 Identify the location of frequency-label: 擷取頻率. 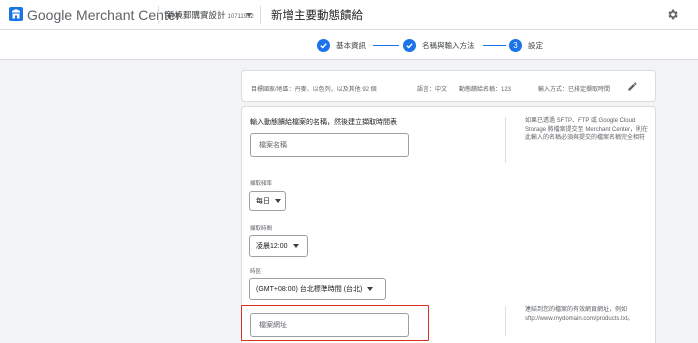
(261, 184).